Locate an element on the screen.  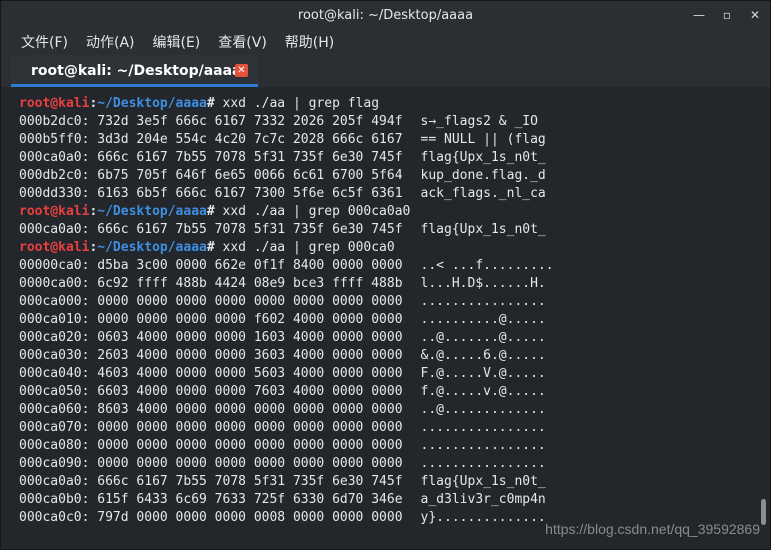
hex-ascii: ack_flags._nl_ca is located at coordinates (483, 193).